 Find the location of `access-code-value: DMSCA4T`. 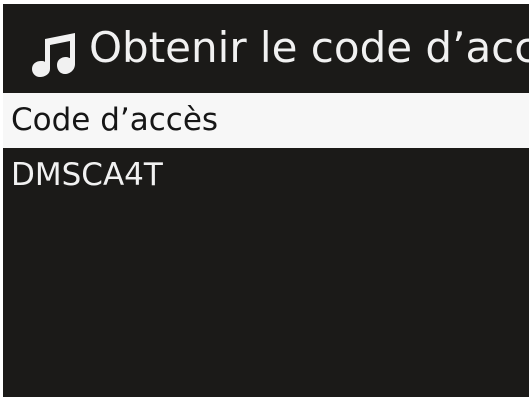

access-code-value: DMSCA4T is located at coordinates (87, 175).